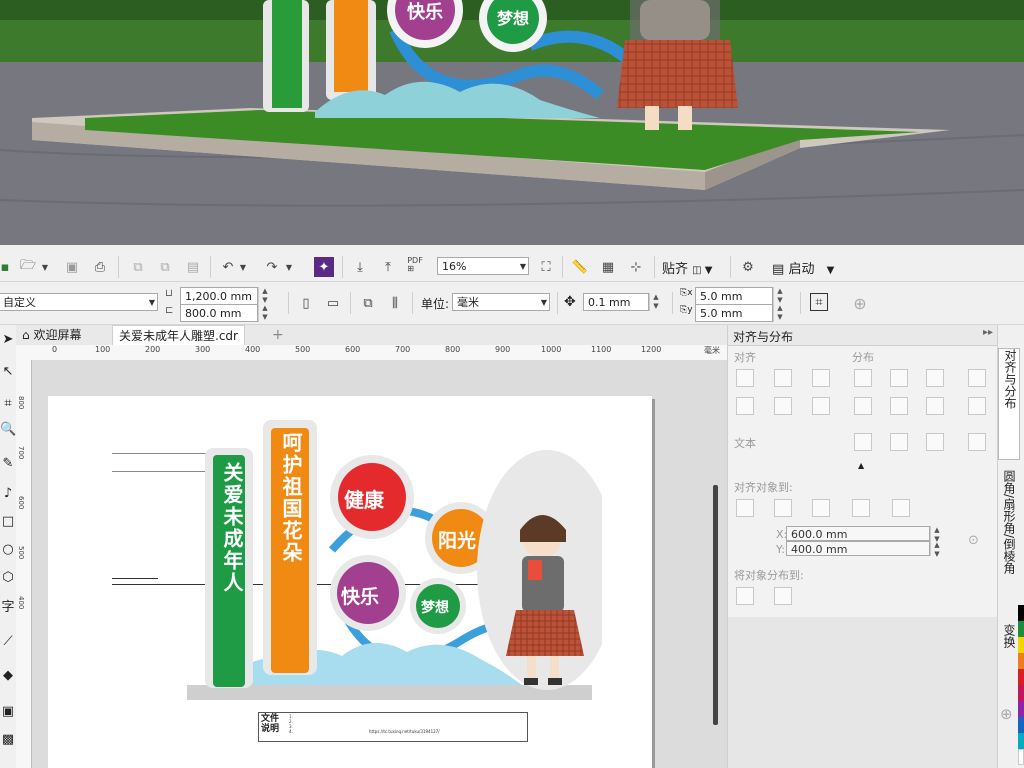 Image resolution: width=1024 pixels, height=768 pixels. Describe the element at coordinates (483, 266) in the screenshot. I see `zoom-level-select: 16% ▼` at that location.